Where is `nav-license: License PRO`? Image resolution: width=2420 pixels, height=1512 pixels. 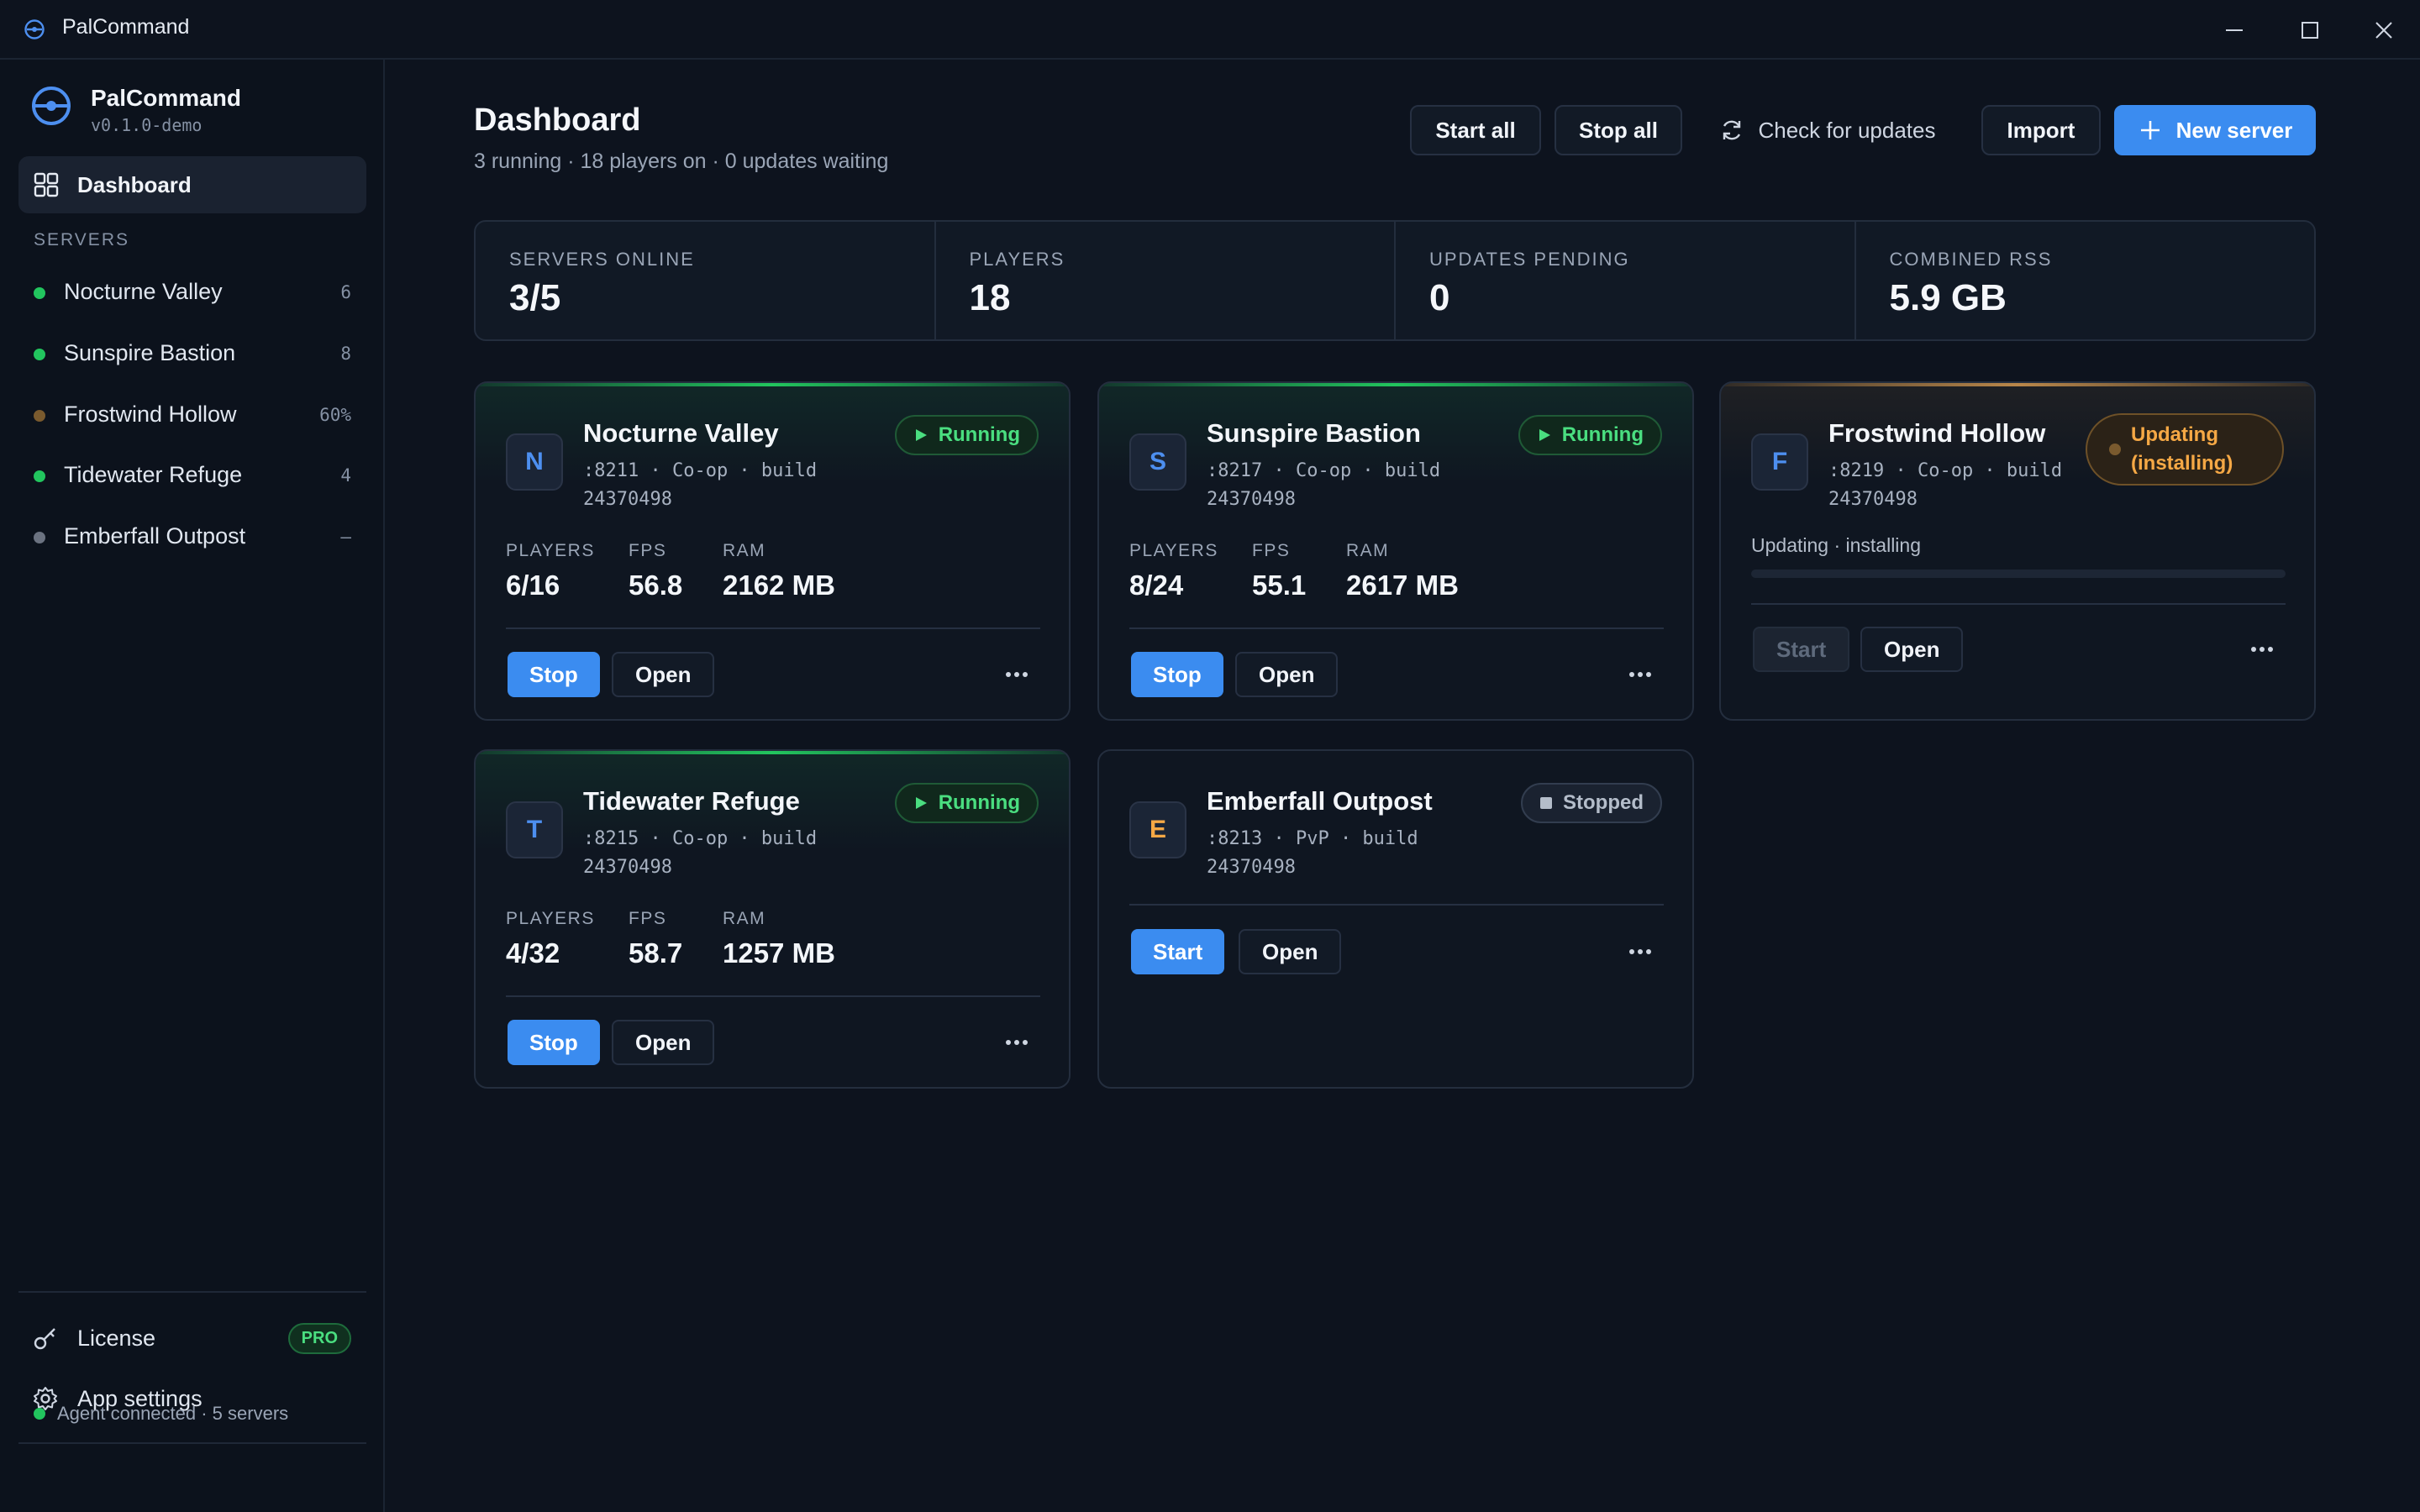 nav-license: License PRO is located at coordinates (192, 1337).